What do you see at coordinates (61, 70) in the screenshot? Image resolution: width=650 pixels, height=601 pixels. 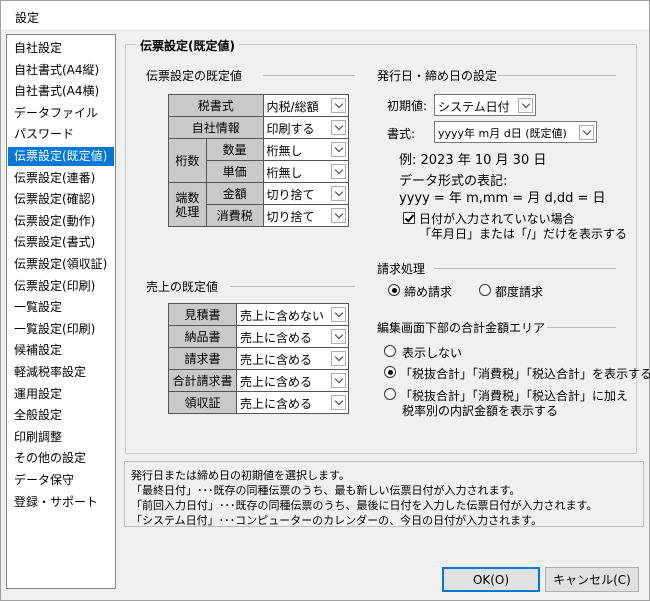 I see `sidebar-item: 自社書式(A4縦)` at bounding box center [61, 70].